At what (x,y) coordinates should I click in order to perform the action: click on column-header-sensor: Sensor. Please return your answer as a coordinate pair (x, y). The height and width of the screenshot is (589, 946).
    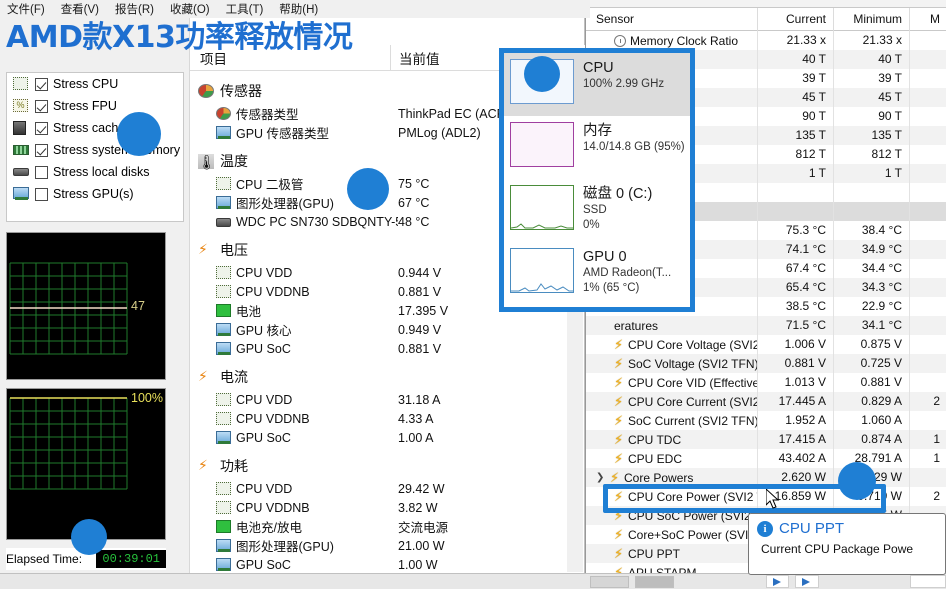
    Looking at the image, I should click on (672, 19).